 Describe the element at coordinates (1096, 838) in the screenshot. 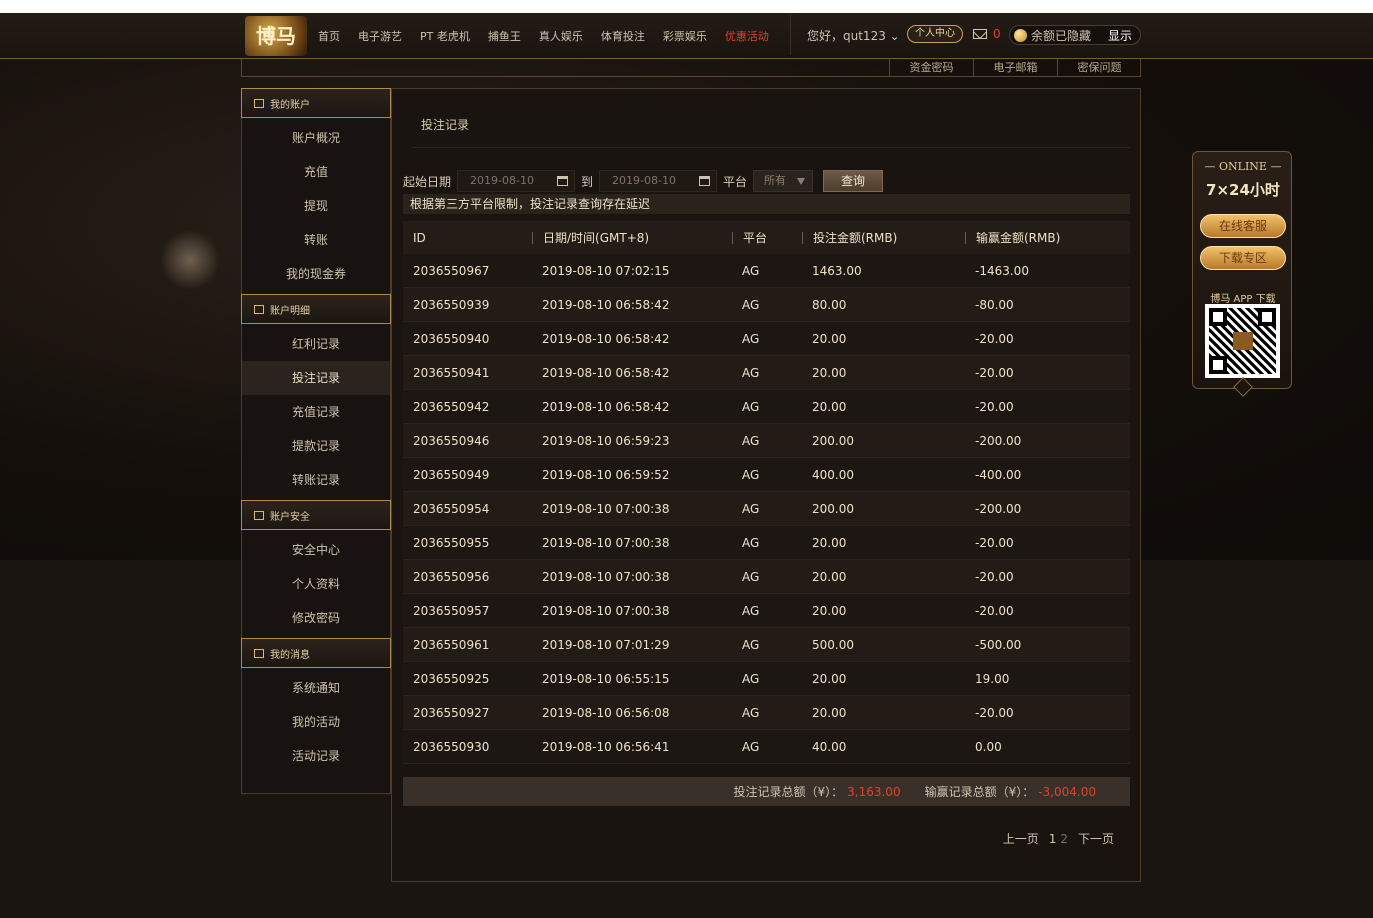

I see `next-page-link: 下一页` at that location.